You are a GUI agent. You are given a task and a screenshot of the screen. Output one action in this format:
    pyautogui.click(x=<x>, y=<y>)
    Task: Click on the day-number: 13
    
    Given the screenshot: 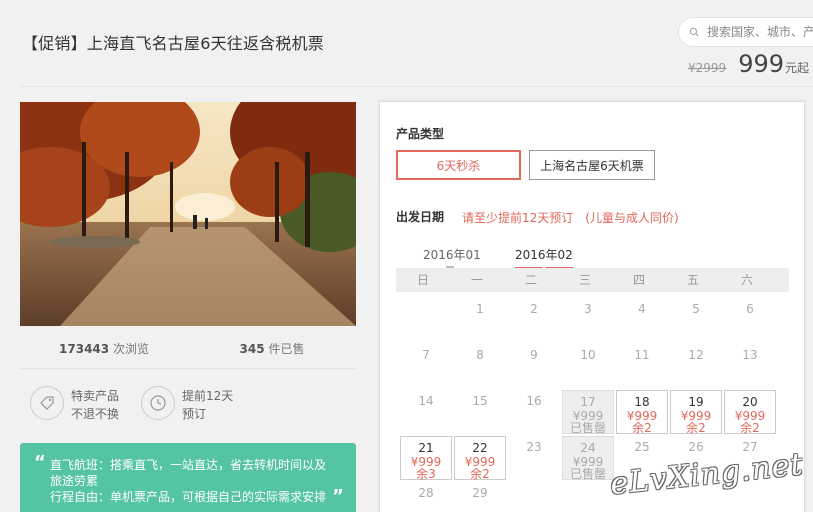 What is the action you would take?
    pyautogui.click(x=750, y=355)
    